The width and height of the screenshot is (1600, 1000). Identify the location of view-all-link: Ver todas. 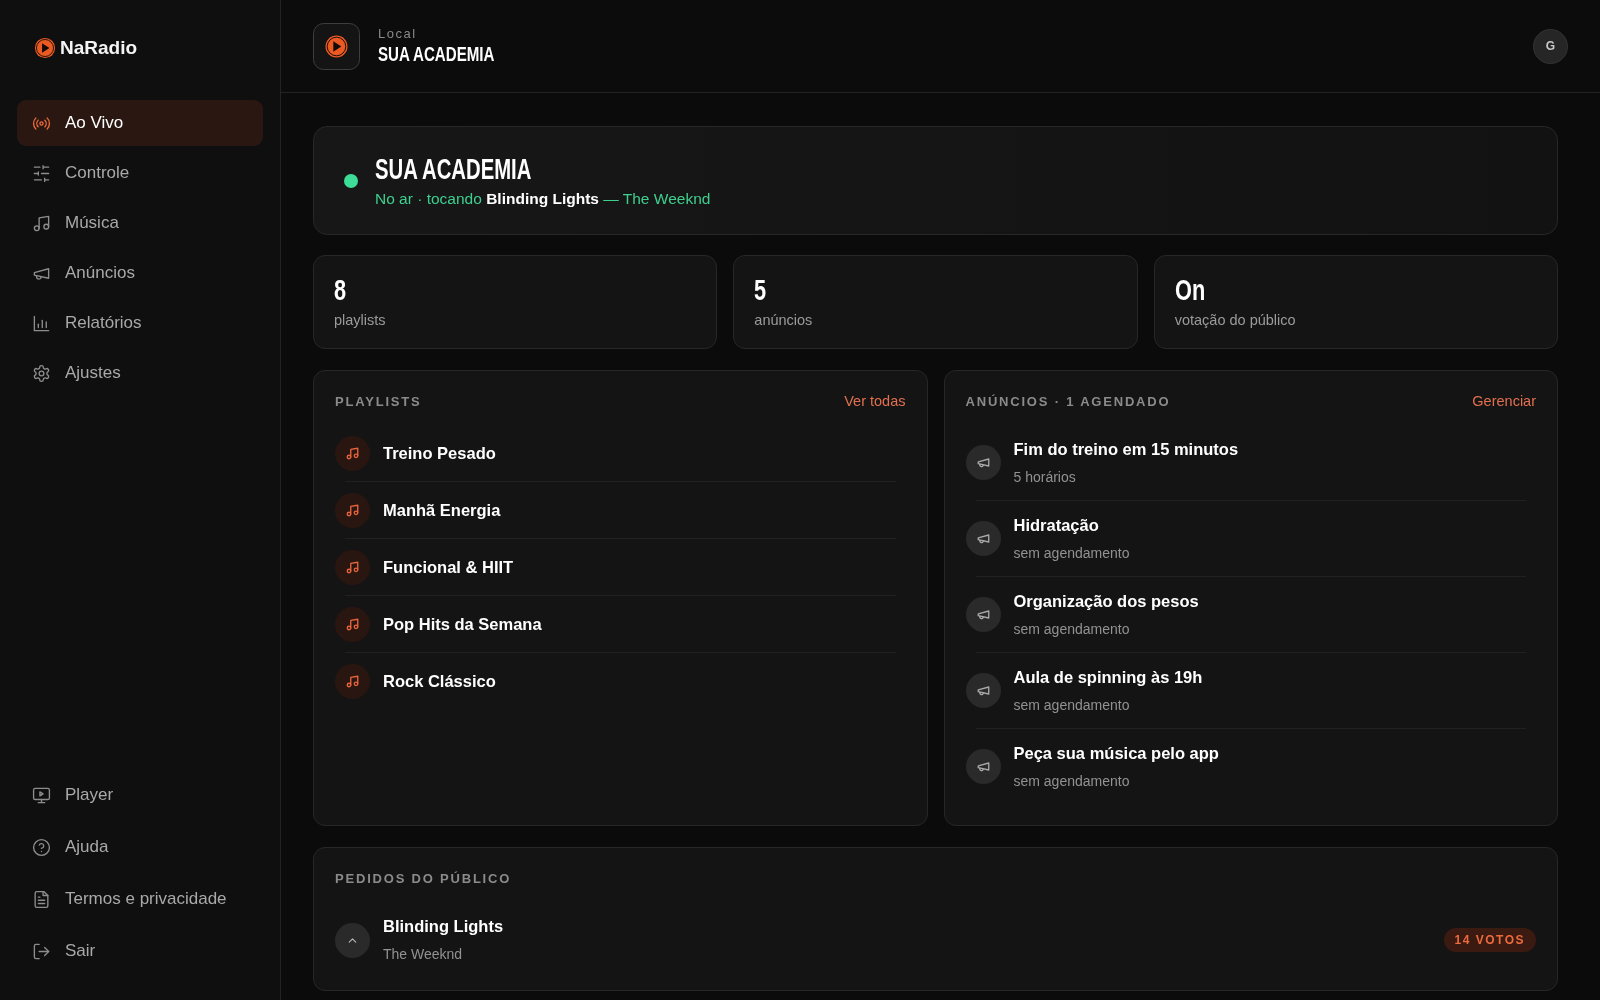
(875, 401).